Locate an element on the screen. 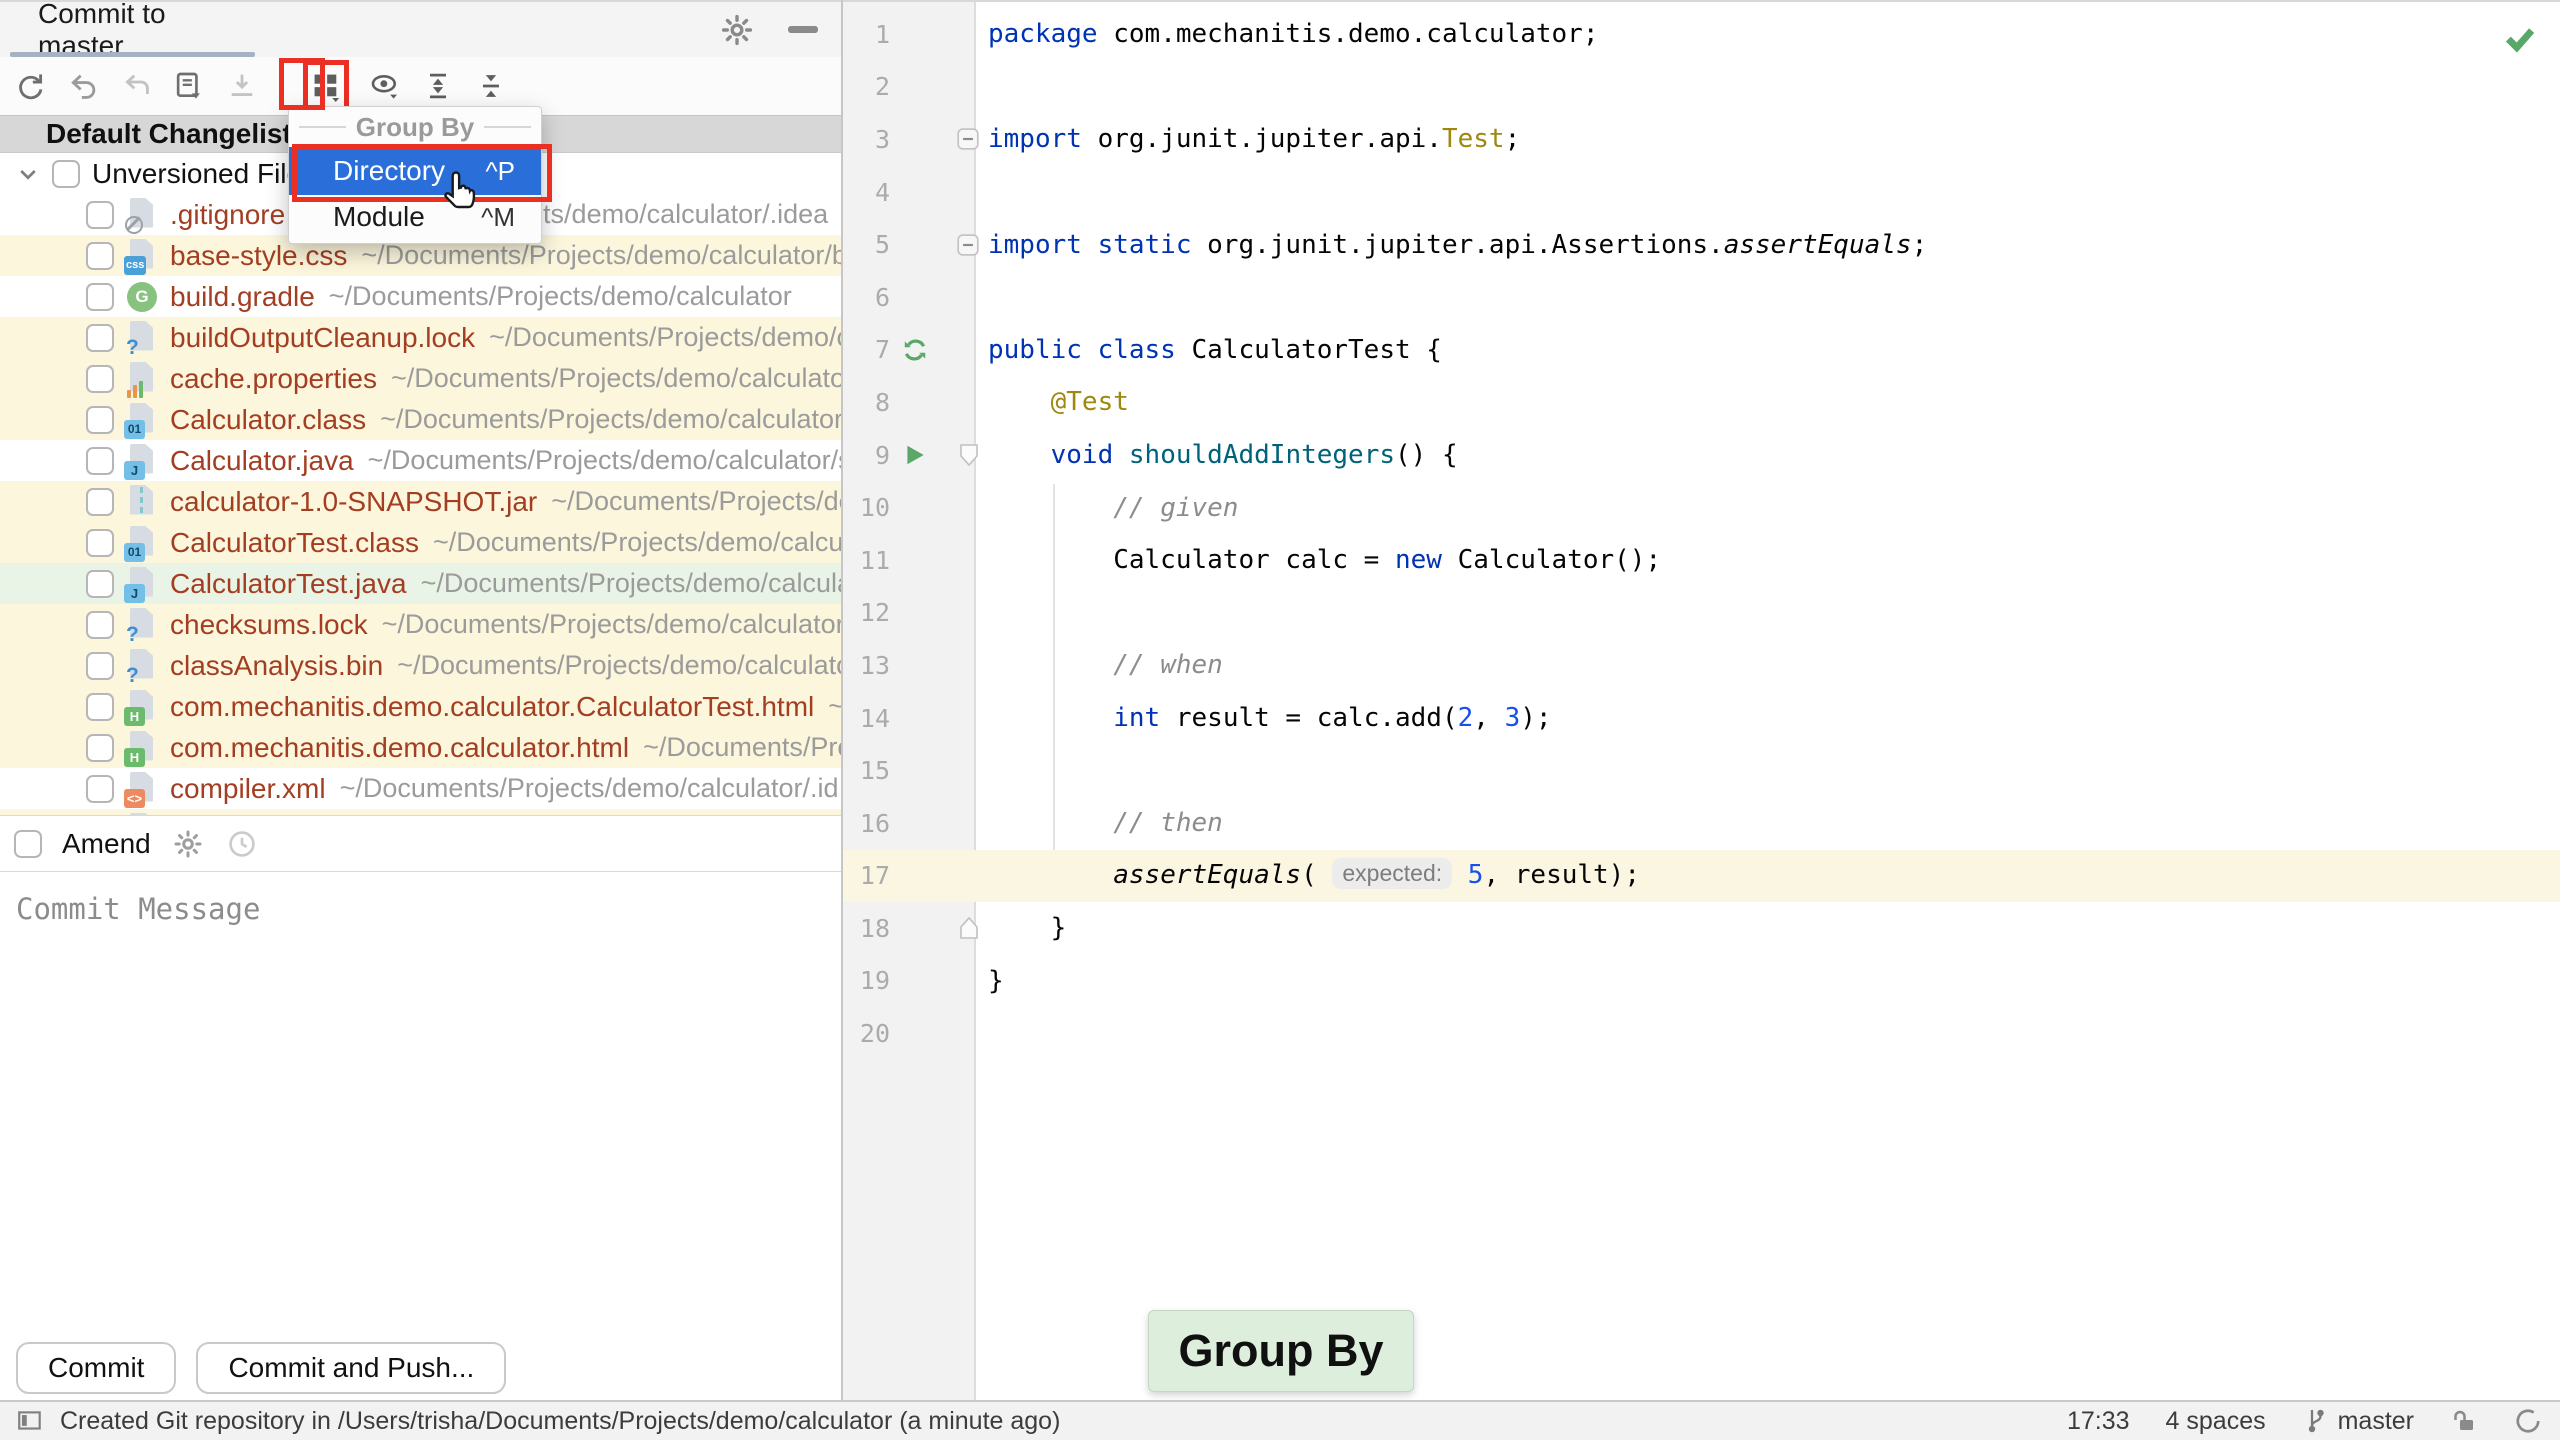 This screenshot has height=1440, width=2560. unknown-file-icon: ? is located at coordinates (142, 338).